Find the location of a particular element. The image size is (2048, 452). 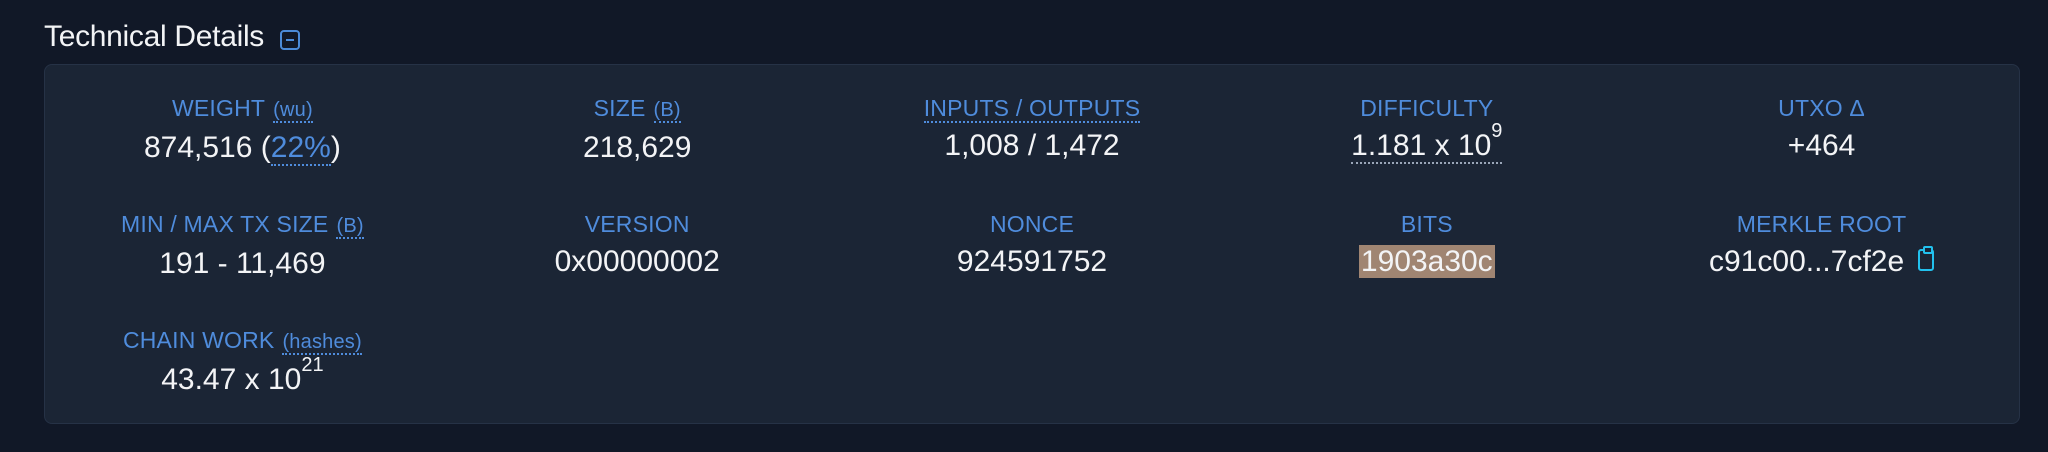

minmax-value: 191 - 11,469 is located at coordinates (242, 263).